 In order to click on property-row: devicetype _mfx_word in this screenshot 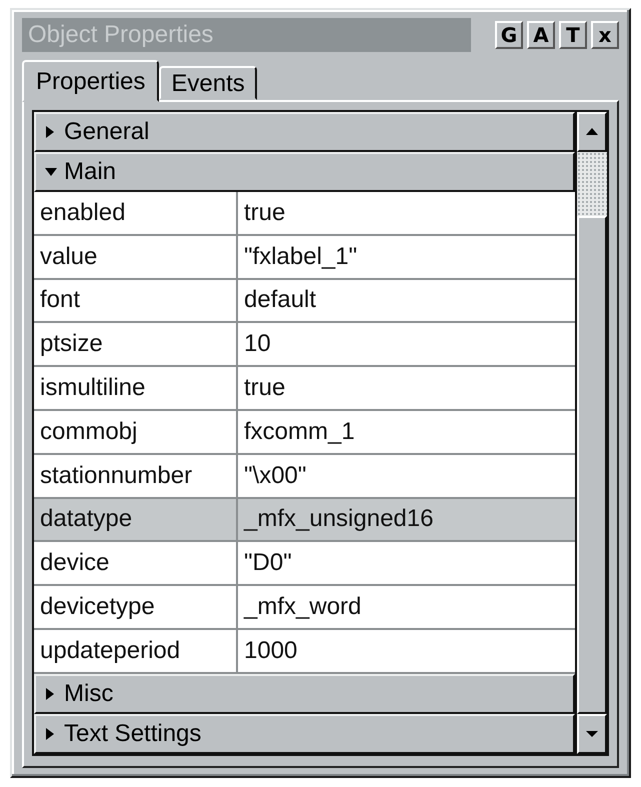, I will do `click(304, 608)`.